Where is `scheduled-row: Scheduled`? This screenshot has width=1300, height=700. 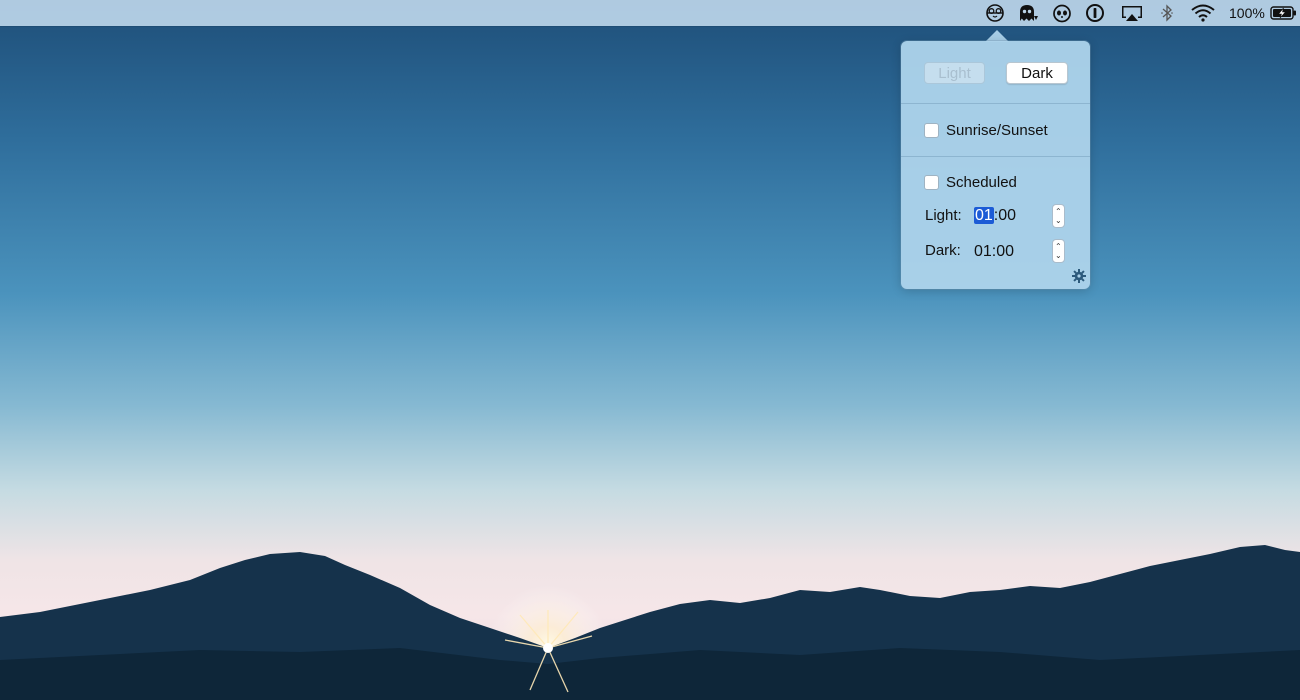 scheduled-row: Scheduled is located at coordinates (970, 182).